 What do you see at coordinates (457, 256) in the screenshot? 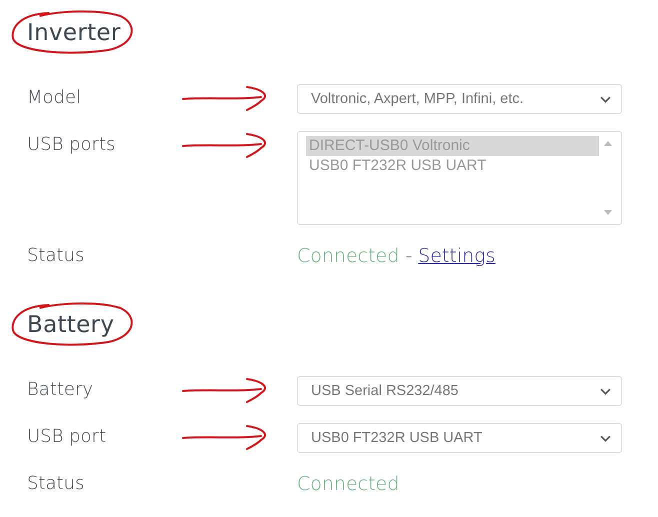
I see `settings-link: Settings` at bounding box center [457, 256].